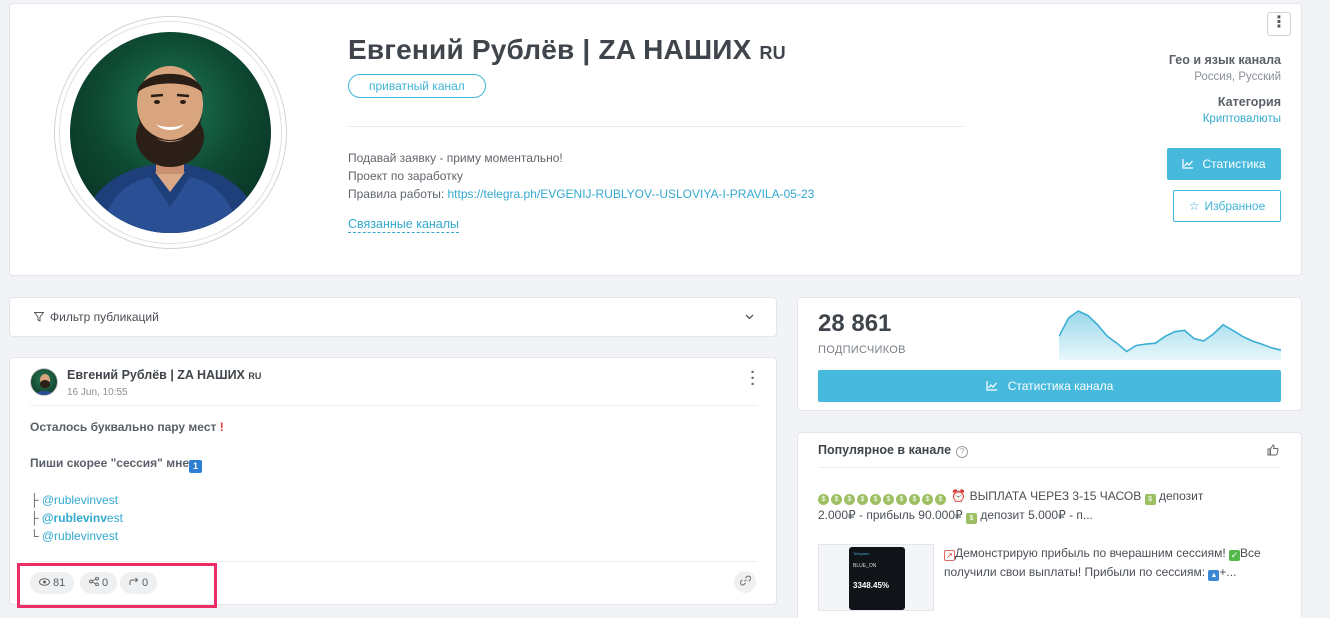  Describe the element at coordinates (127, 427) in the screenshot. I see `post-line: Осталось буквально пару мест !` at that location.